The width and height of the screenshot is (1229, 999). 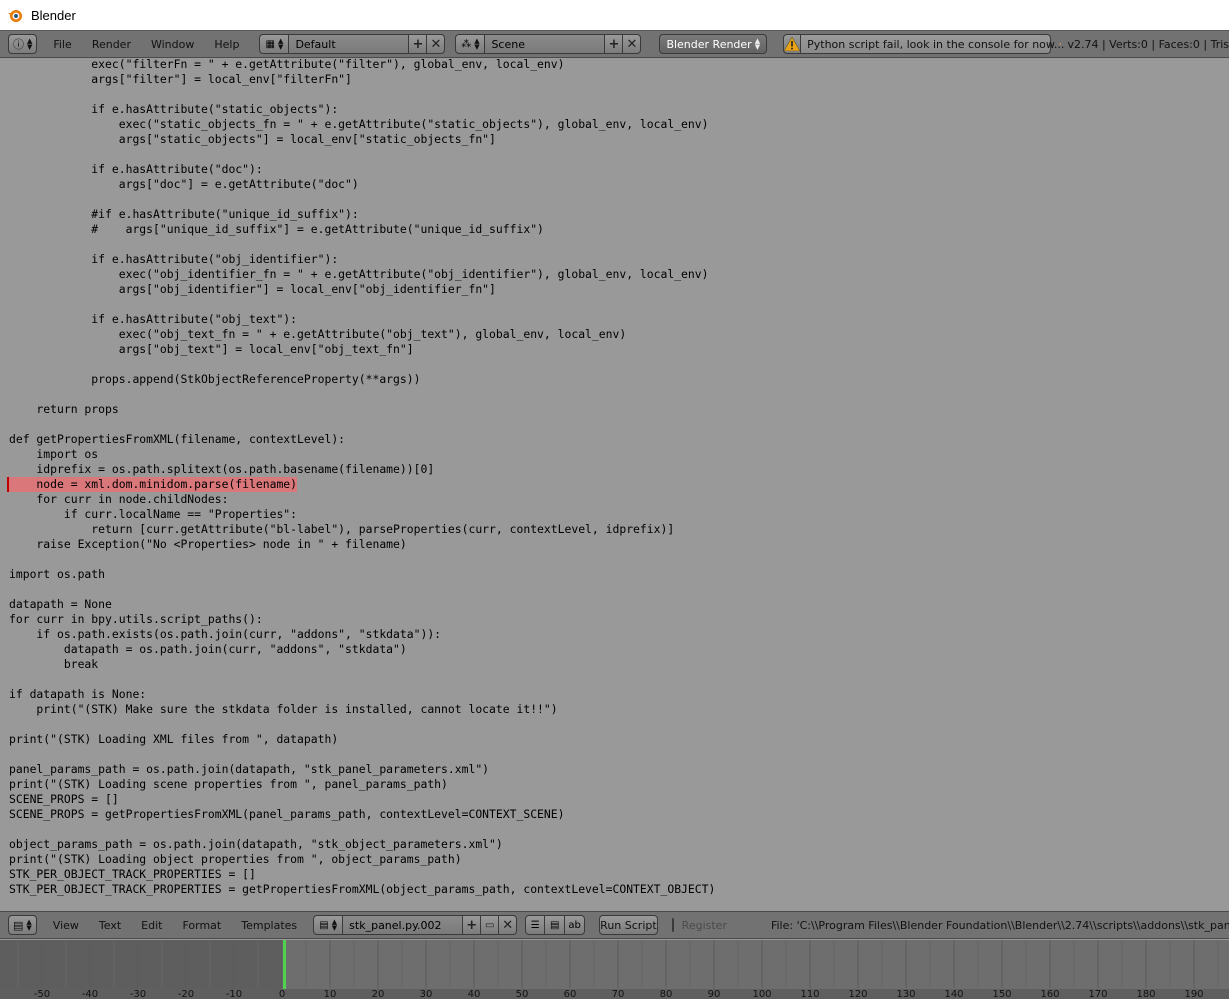 What do you see at coordinates (110, 925) in the screenshot?
I see `menu-text: Text` at bounding box center [110, 925].